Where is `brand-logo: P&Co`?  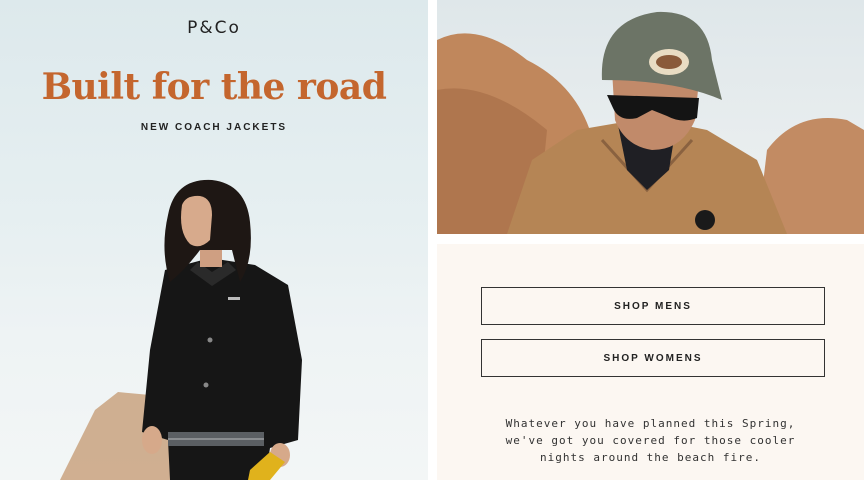 brand-logo: P&Co is located at coordinates (214, 28).